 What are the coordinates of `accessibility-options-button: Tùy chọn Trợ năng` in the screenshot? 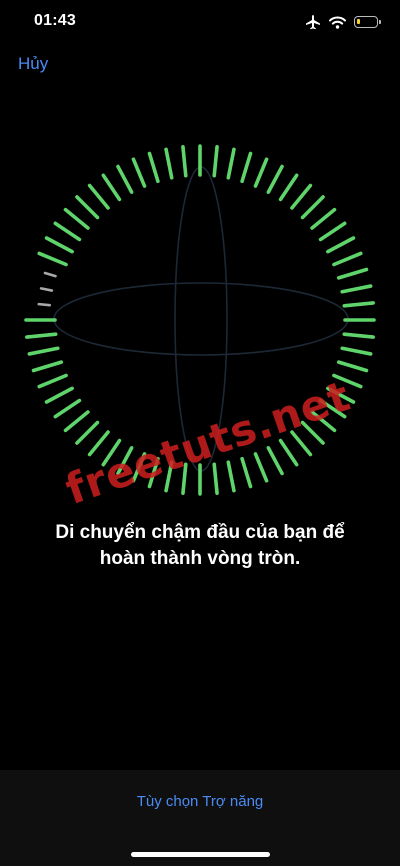 It's located at (200, 801).